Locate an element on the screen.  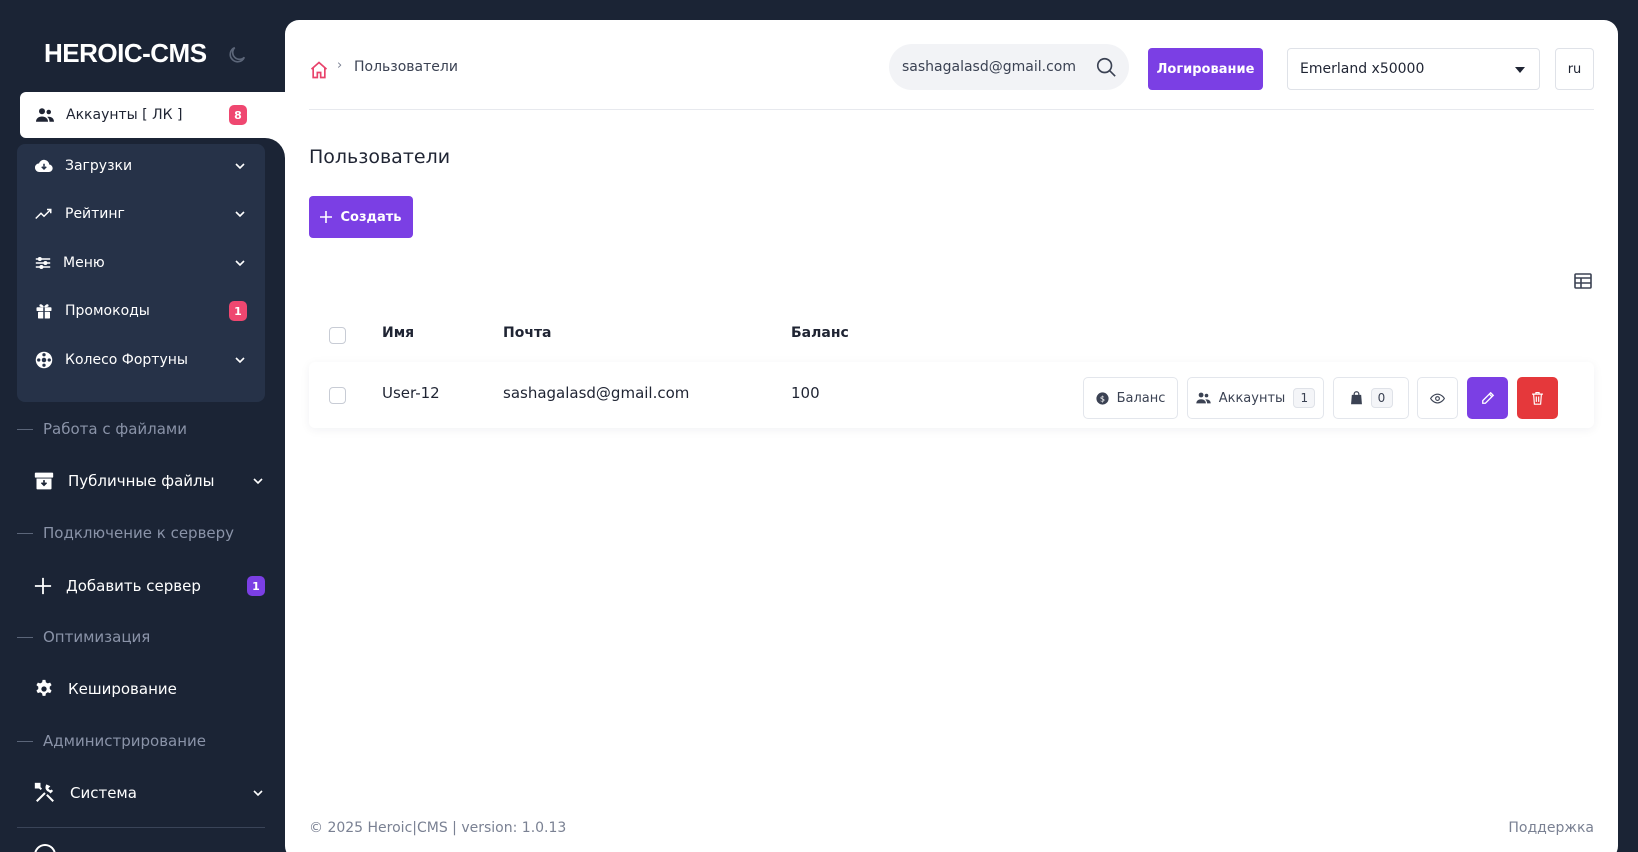
section-title: Оптимизация is located at coordinates (97, 637).